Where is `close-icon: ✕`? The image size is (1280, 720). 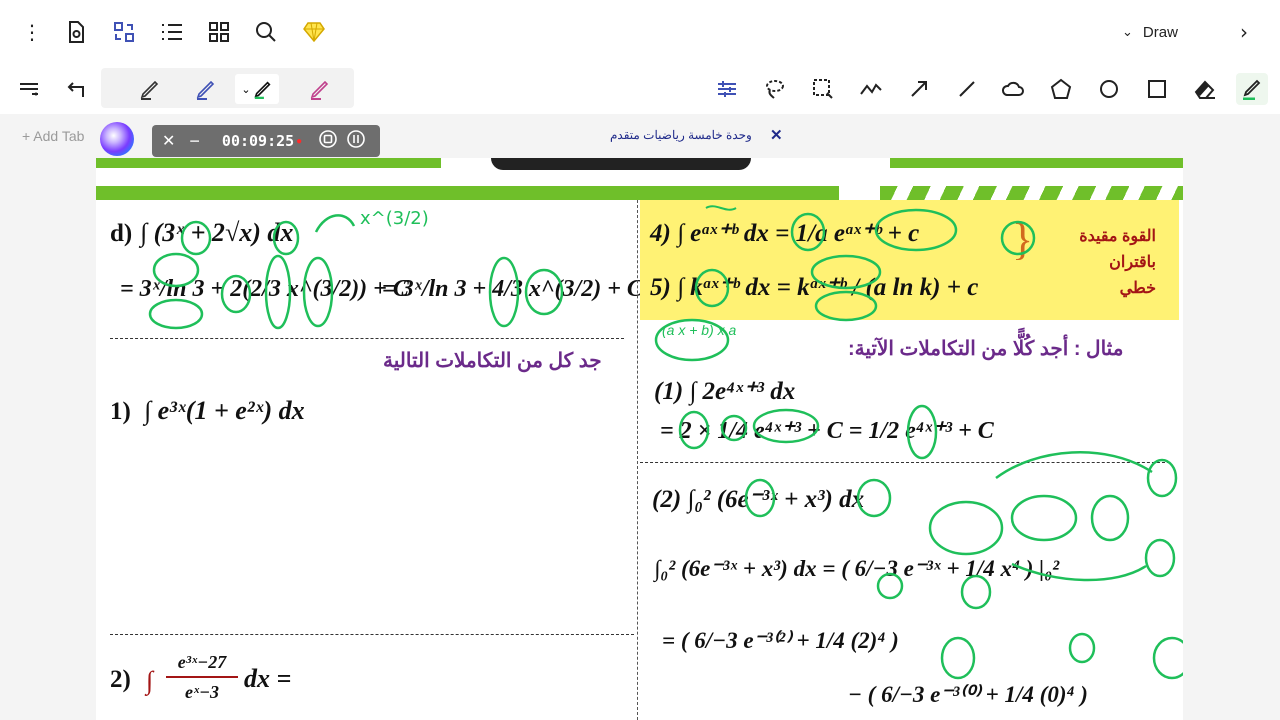
close-icon: ✕ is located at coordinates (168, 141).